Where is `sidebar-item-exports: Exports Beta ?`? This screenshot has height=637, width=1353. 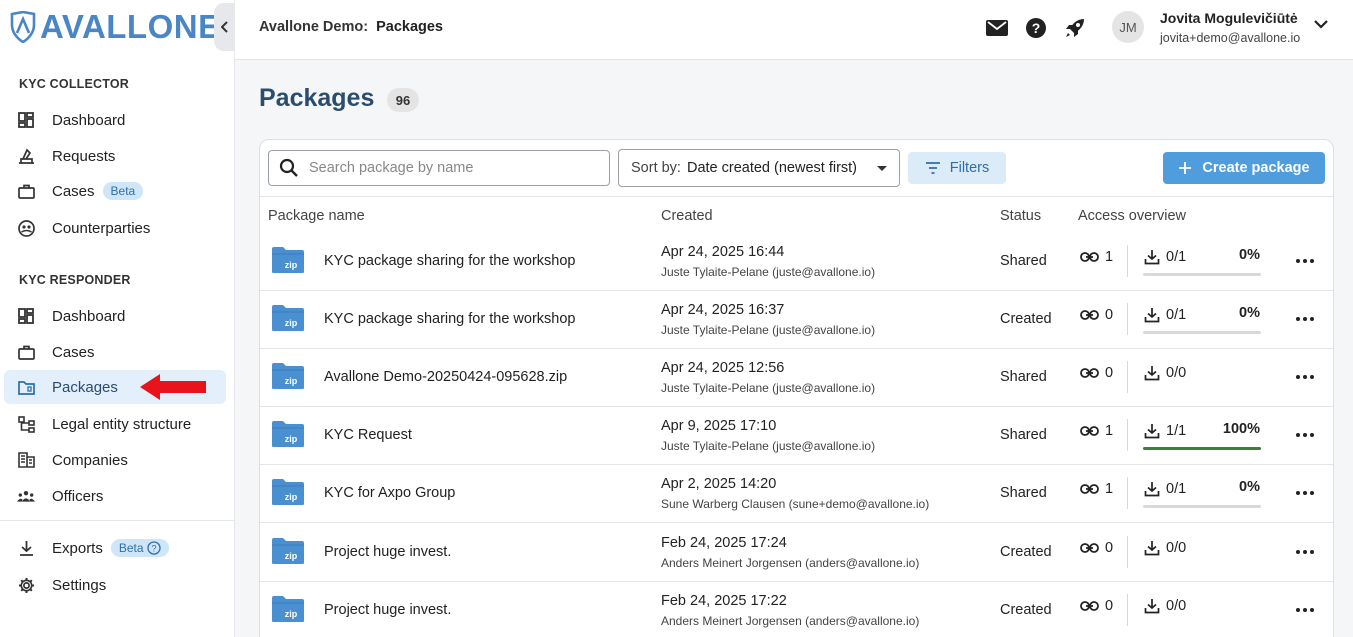
sidebar-item-exports: Exports Beta ? is located at coordinates (115, 548).